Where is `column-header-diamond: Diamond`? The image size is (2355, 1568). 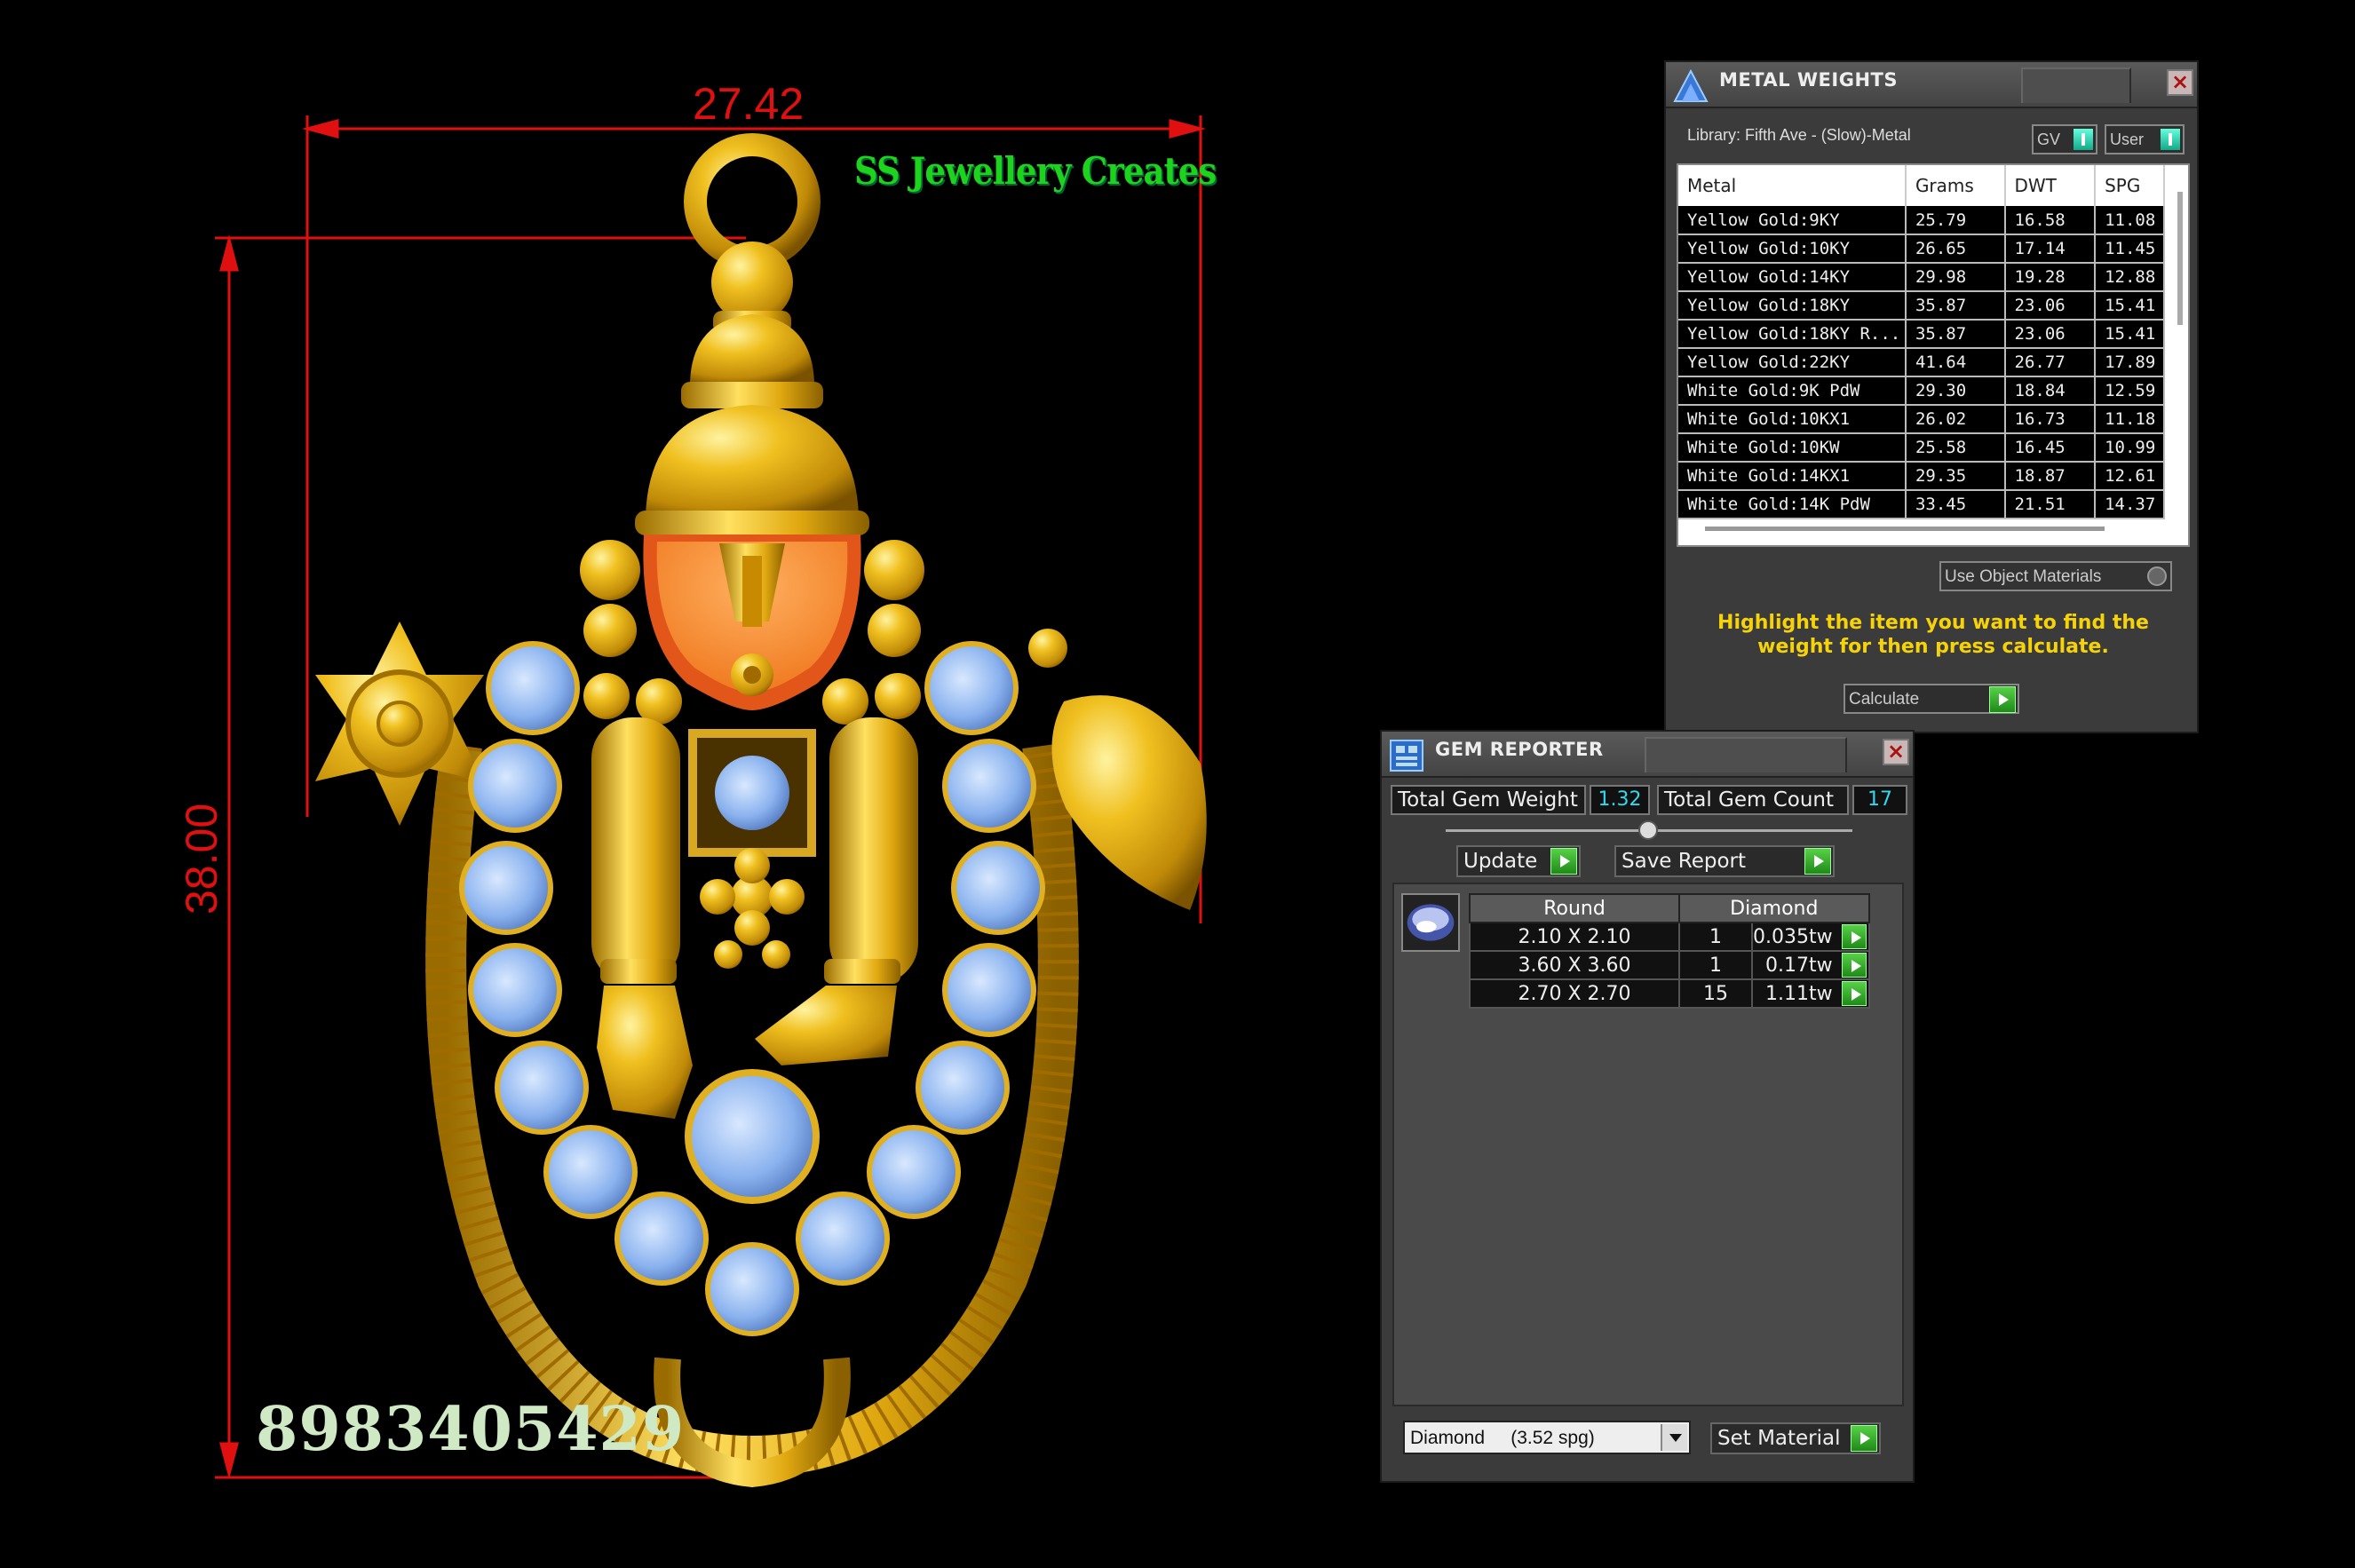 column-header-diamond: Diamond is located at coordinates (1774, 908).